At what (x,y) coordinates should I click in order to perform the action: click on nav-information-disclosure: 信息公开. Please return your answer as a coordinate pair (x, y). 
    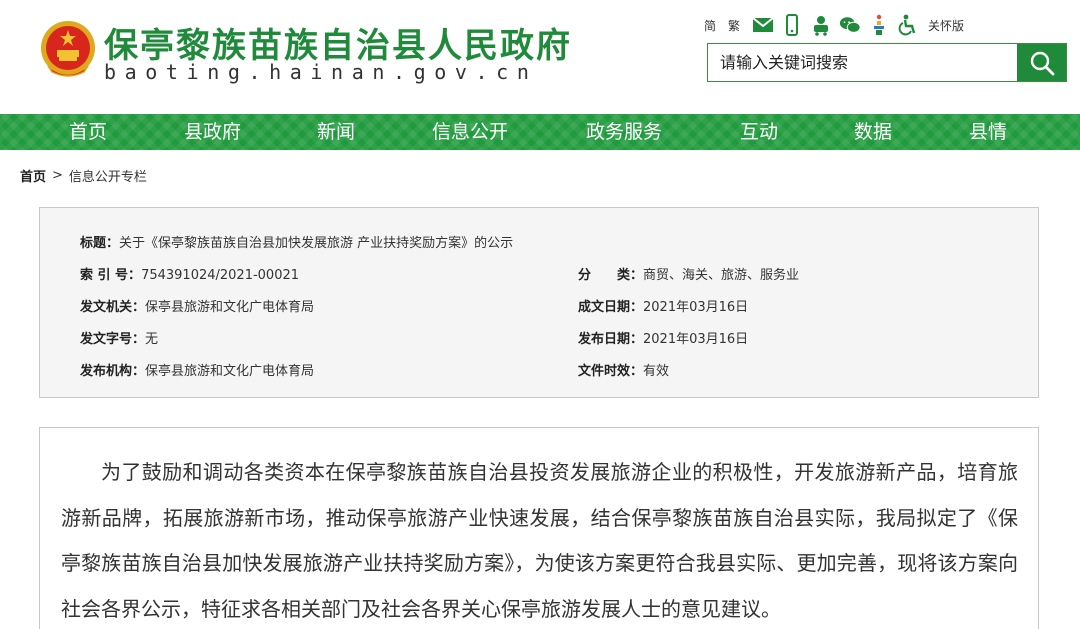
    Looking at the image, I should click on (470, 132).